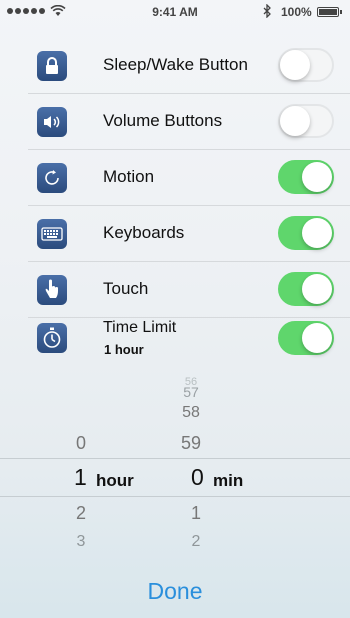  Describe the element at coordinates (52, 178) in the screenshot. I see `rotate-icon` at that location.